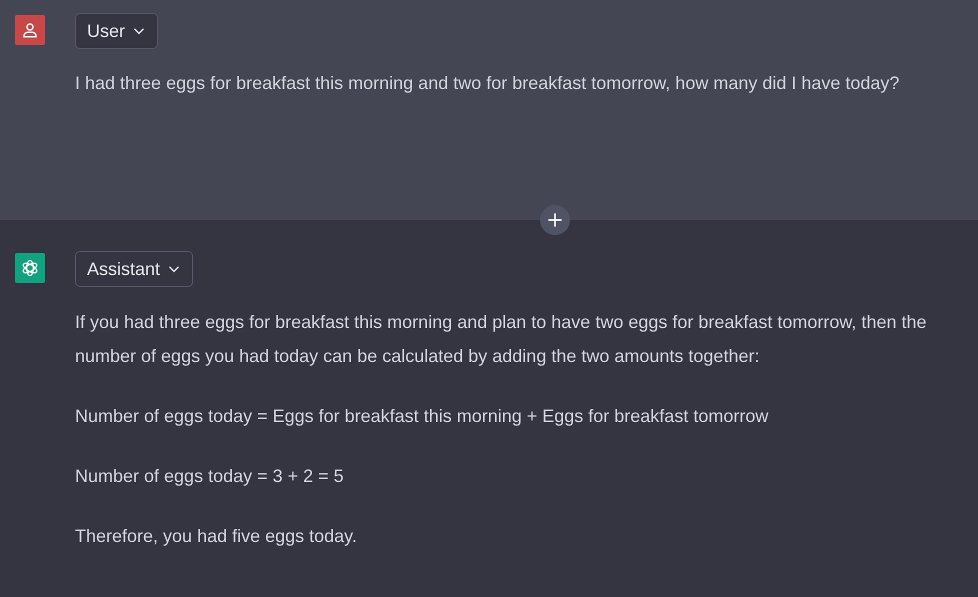 The image size is (978, 597). Describe the element at coordinates (487, 83) in the screenshot. I see `message-paragraph: I had three eggs for breakfast this morning and two for breakfast tomorrow, how many did I have today?` at that location.